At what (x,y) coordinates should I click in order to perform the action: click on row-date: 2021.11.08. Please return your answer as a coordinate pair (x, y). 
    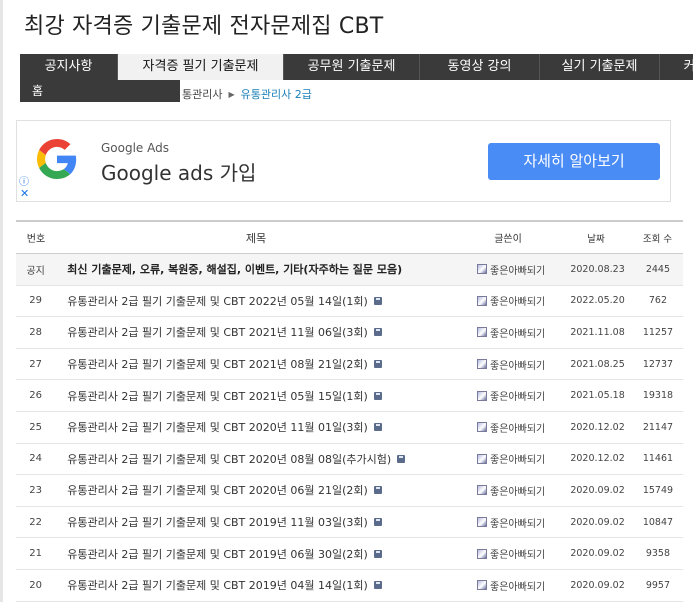
    Looking at the image, I should click on (597, 332).